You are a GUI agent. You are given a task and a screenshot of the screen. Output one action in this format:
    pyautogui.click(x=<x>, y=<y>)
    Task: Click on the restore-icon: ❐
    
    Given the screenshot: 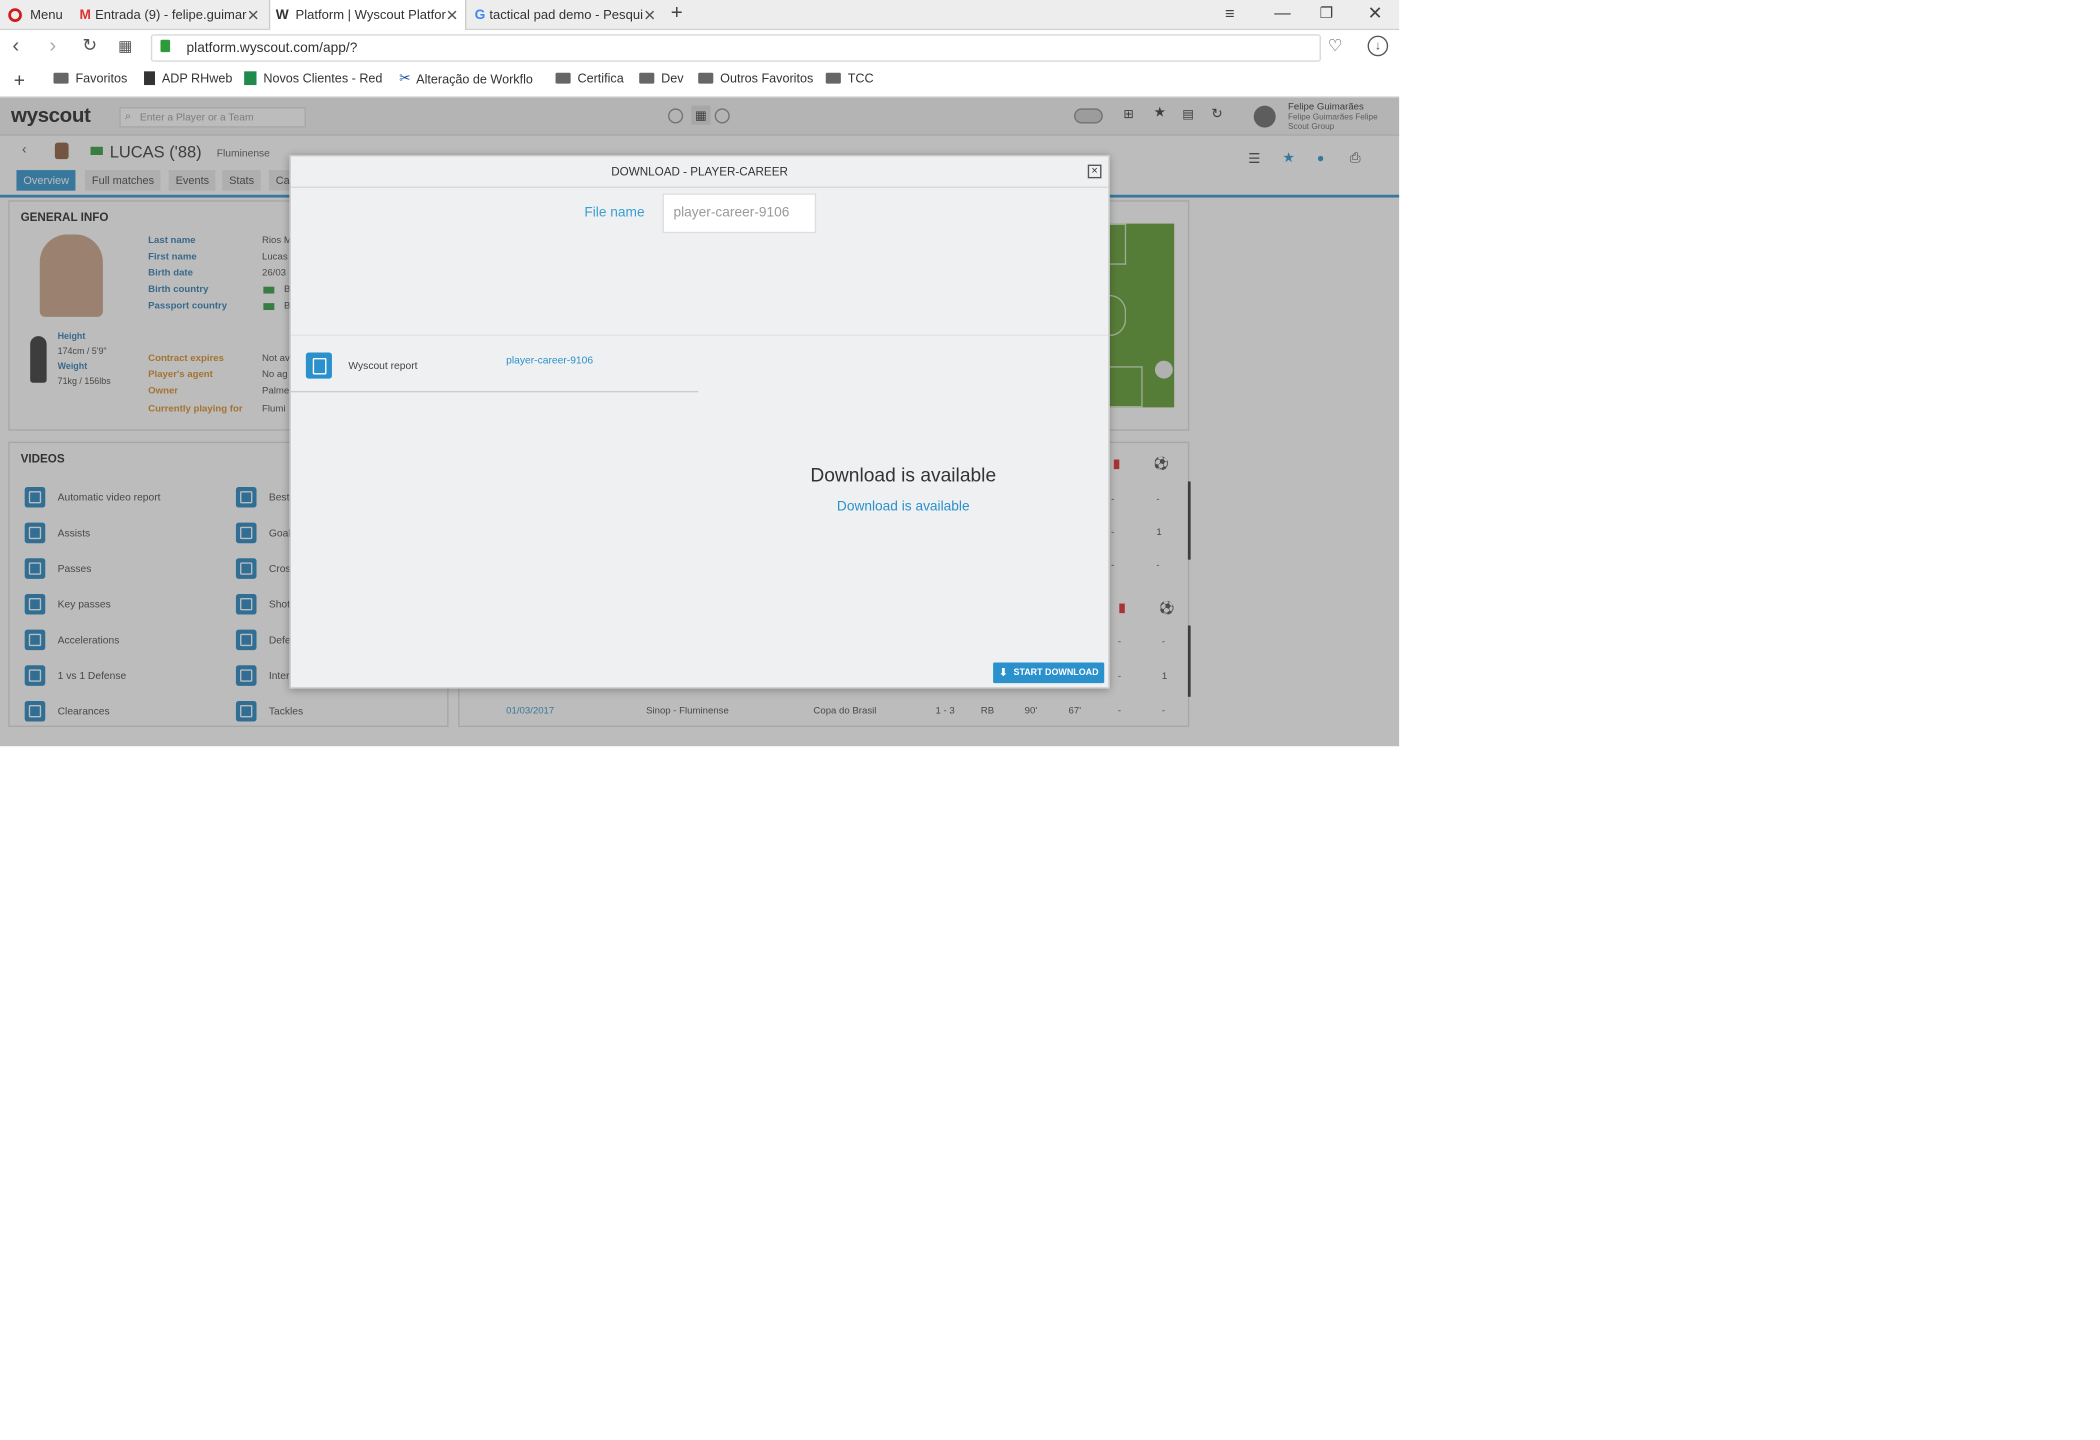 What is the action you would take?
    pyautogui.click(x=1327, y=12)
    